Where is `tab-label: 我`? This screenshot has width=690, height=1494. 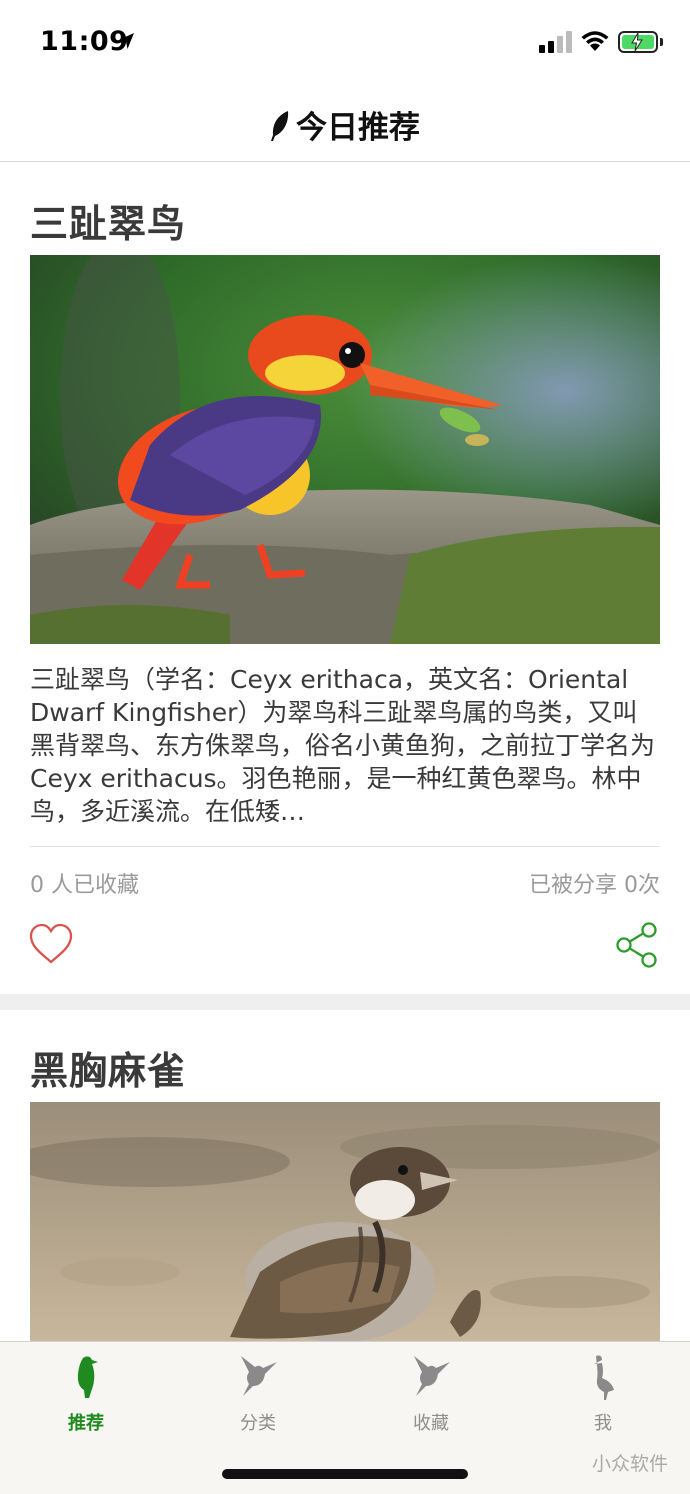 tab-label: 我 is located at coordinates (603, 1423).